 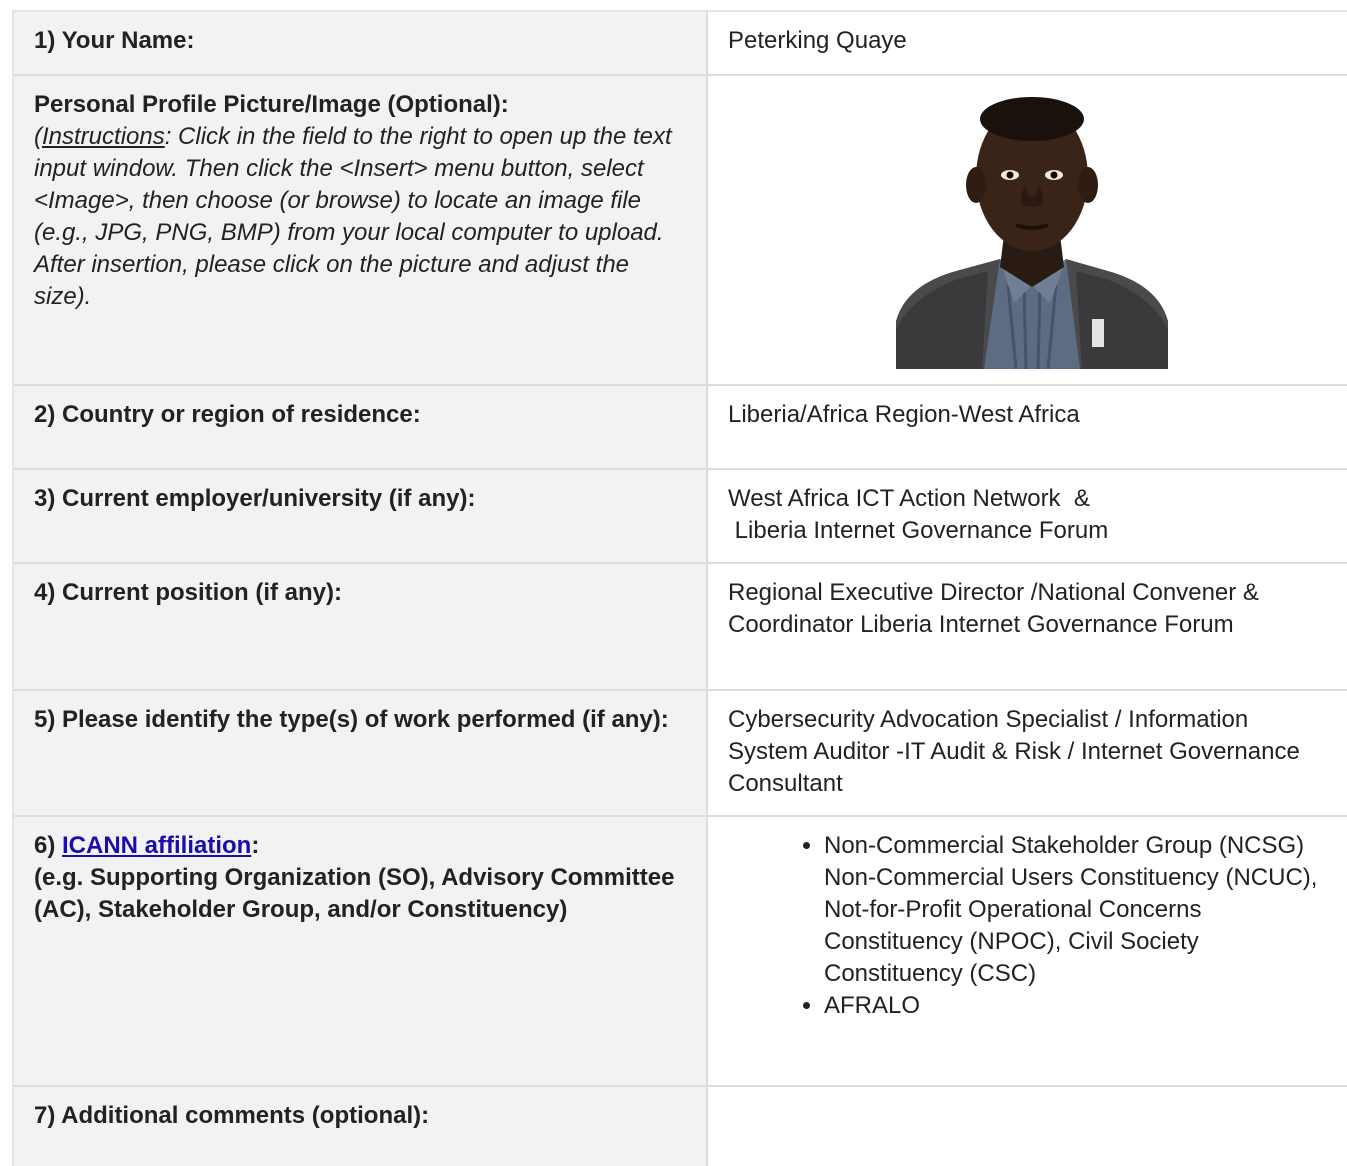 I want to click on instructions-word: Instructions, so click(x=103, y=136).